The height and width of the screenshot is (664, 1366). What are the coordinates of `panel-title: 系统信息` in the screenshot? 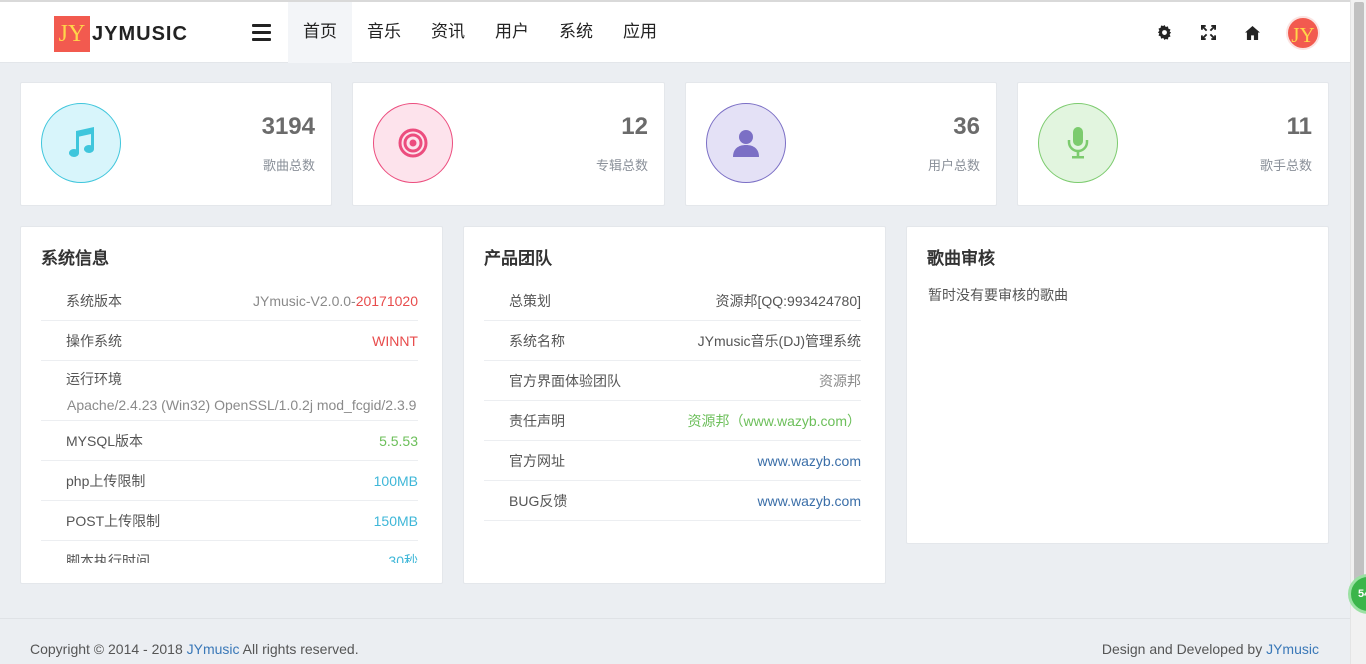 It's located at (75, 258).